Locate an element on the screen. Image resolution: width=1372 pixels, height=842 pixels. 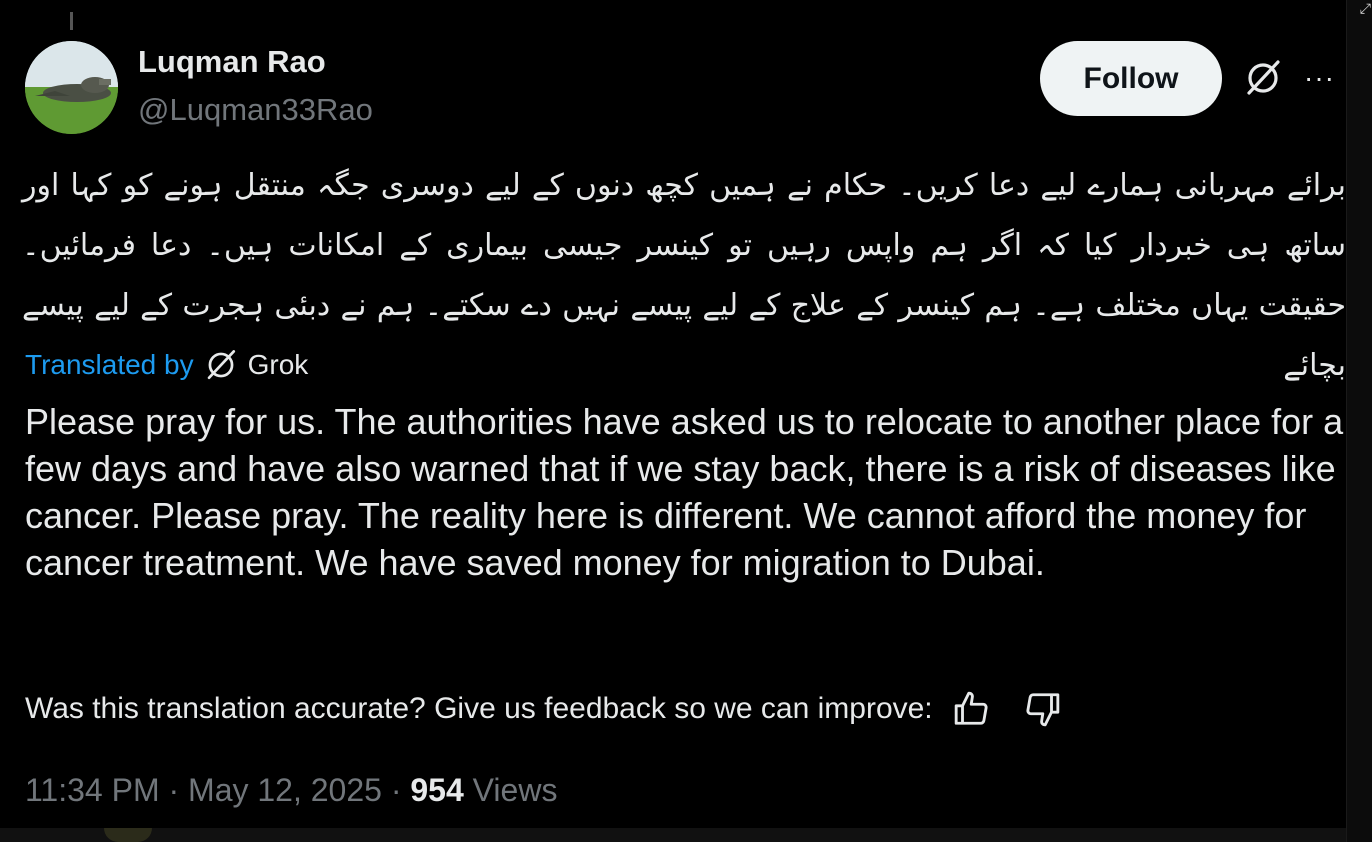
translation-attribution: Translated by Grok is located at coordinates (166, 365).